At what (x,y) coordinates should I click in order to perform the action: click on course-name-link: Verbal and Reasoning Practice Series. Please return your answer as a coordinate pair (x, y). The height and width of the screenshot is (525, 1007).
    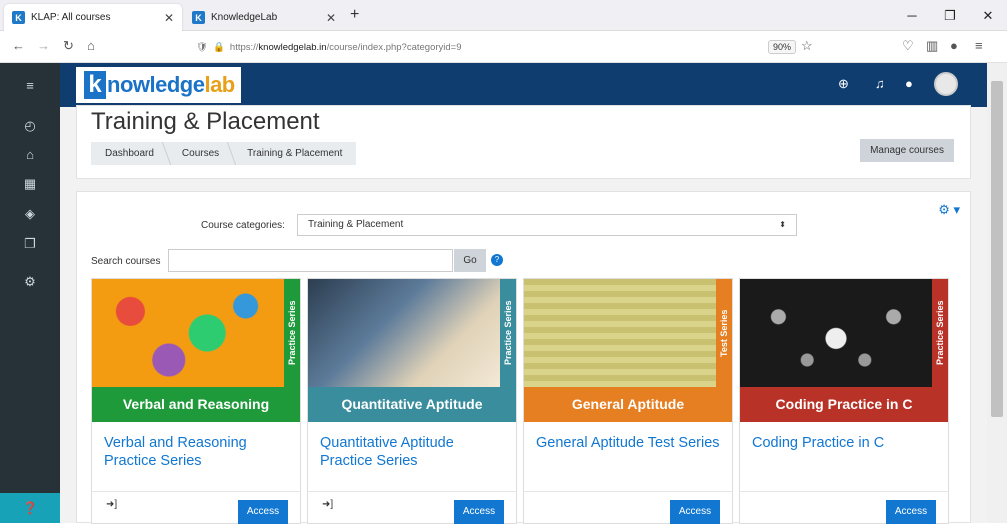
    Looking at the image, I should click on (197, 452).